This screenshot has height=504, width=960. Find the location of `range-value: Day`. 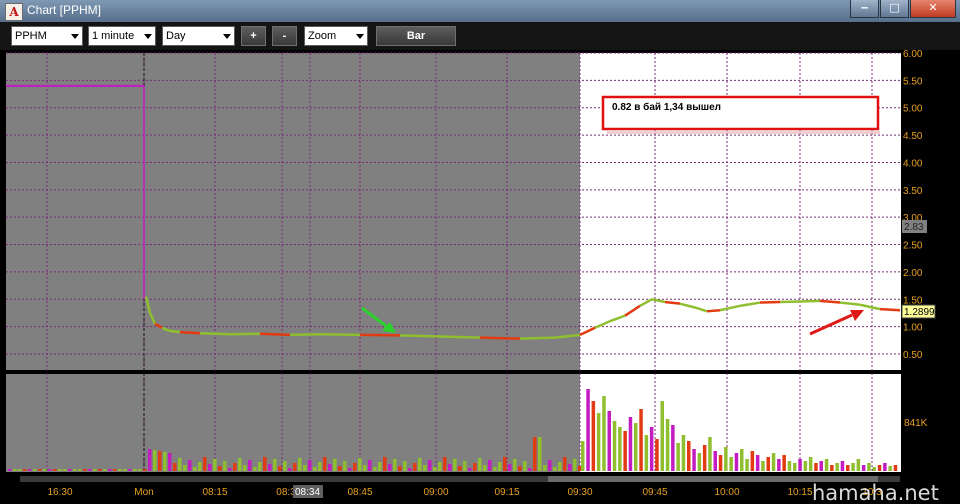

range-value: Day is located at coordinates (176, 36).